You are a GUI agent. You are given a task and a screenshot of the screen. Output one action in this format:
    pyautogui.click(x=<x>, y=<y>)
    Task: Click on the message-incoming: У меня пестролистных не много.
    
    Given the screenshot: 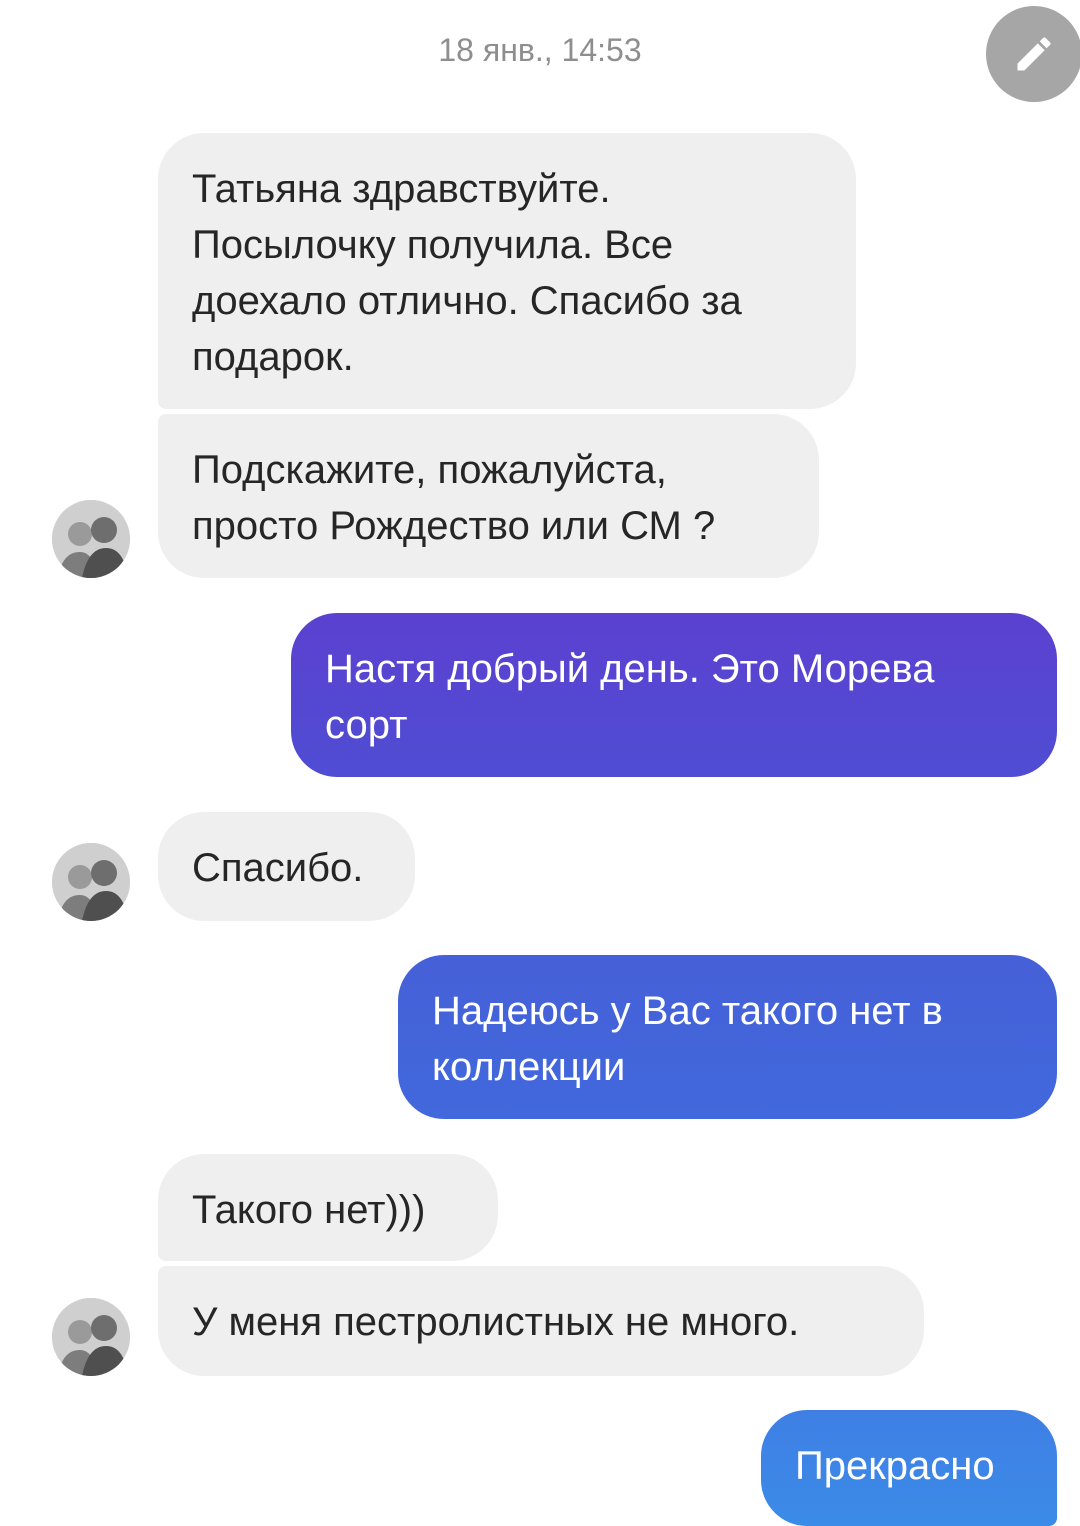 What is the action you would take?
    pyautogui.click(x=541, y=1321)
    